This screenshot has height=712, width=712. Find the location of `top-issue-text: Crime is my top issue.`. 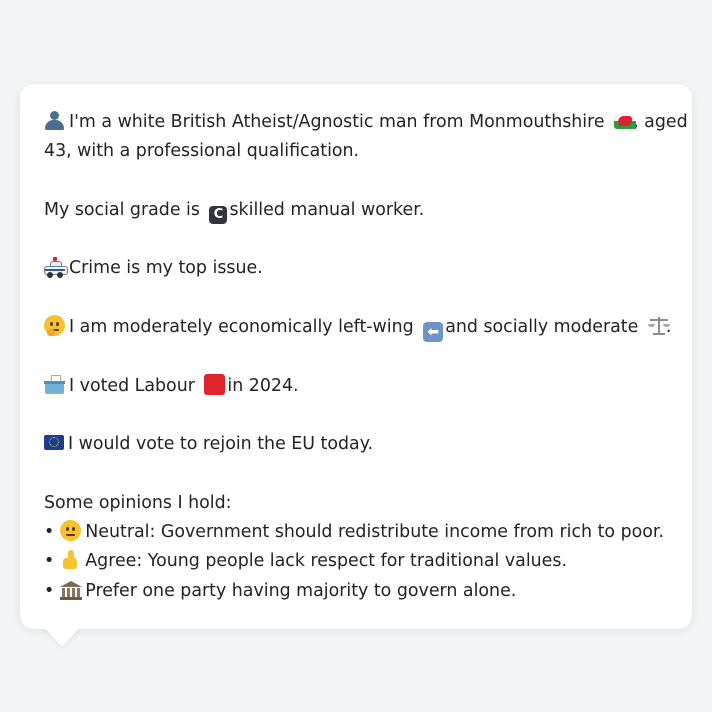

top-issue-text: Crime is my top issue. is located at coordinates (166, 268).